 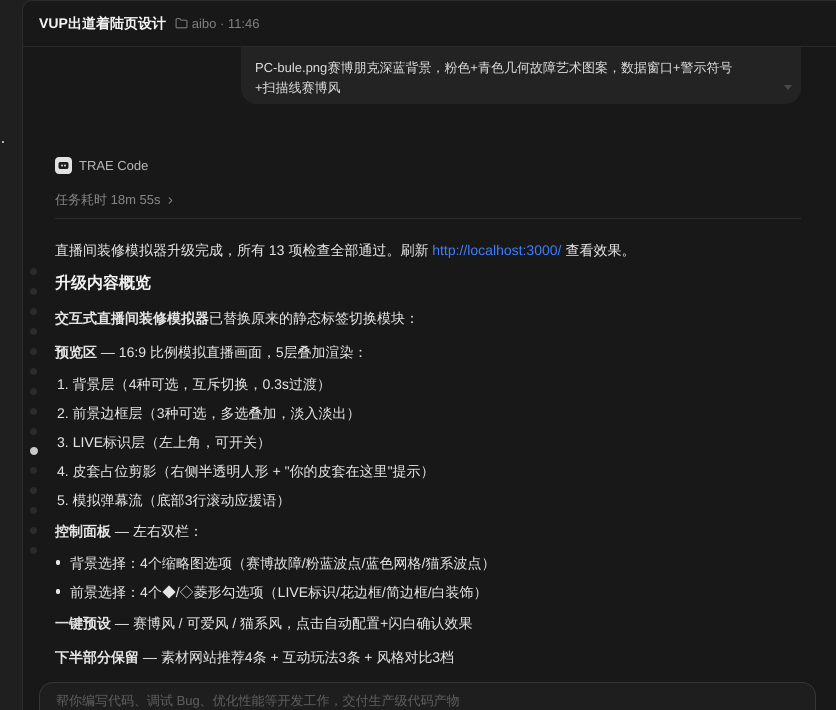 What do you see at coordinates (181, 23) in the screenshot?
I see `folder-icon` at bounding box center [181, 23].